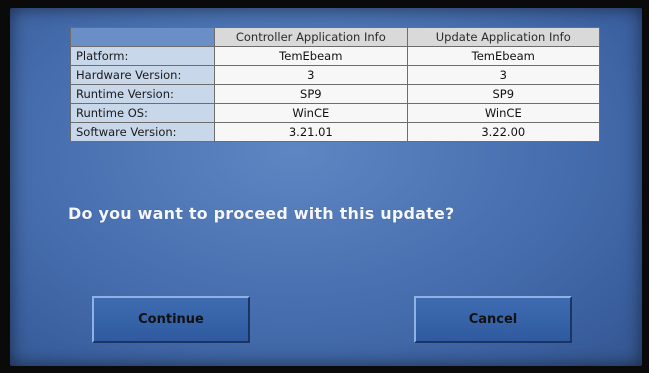 The width and height of the screenshot is (649, 373). What do you see at coordinates (142, 37) in the screenshot?
I see `header-cell-blank` at bounding box center [142, 37].